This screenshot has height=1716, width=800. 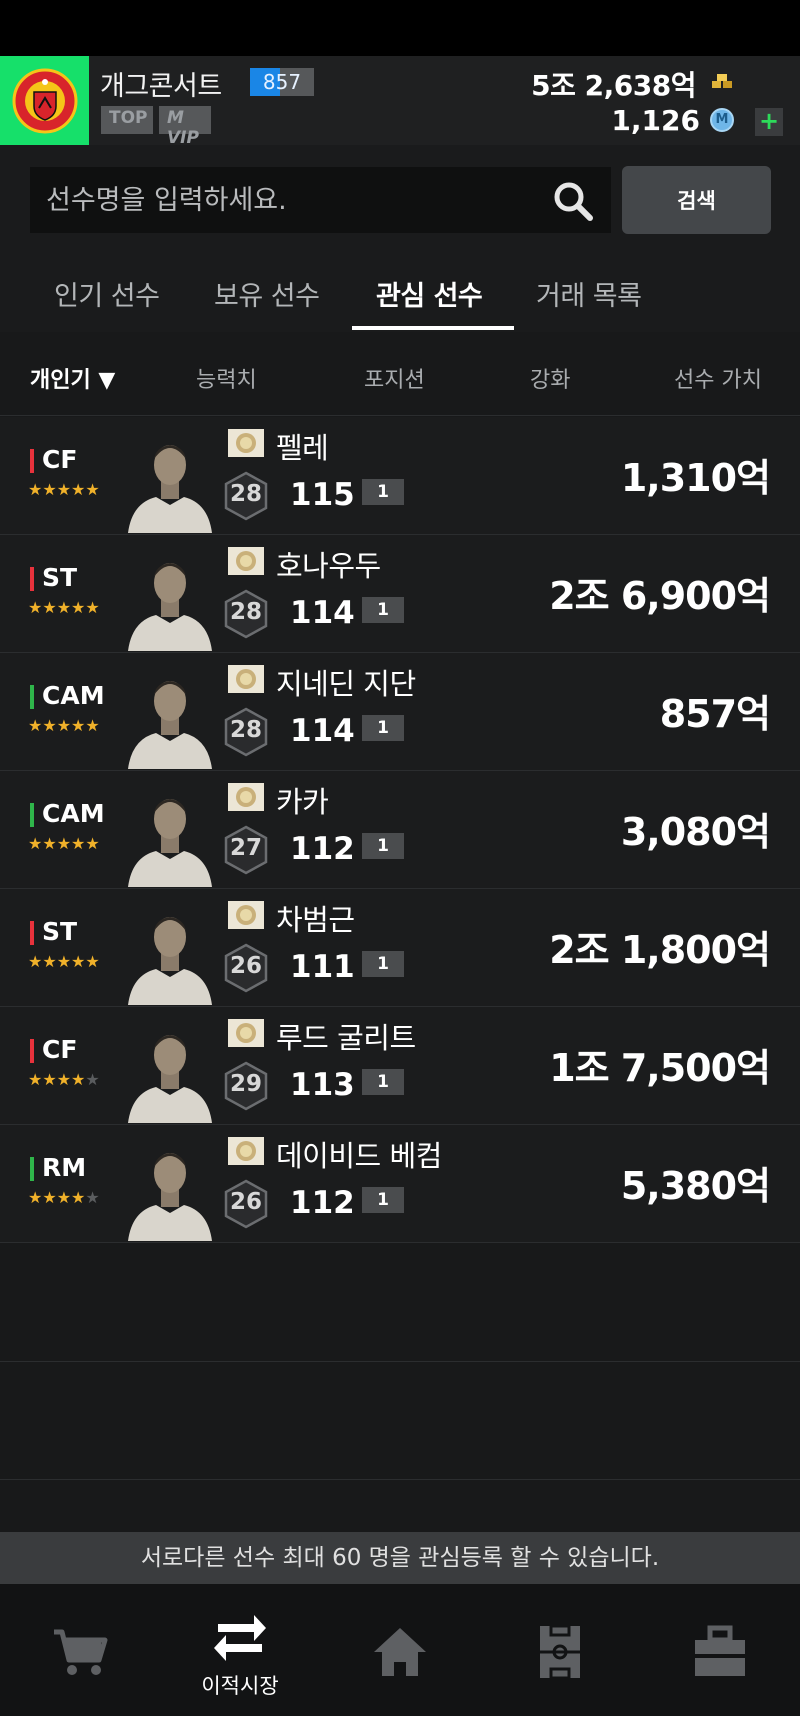 What do you see at coordinates (245, 848) in the screenshot?
I see `ovr-badge-value: 27` at bounding box center [245, 848].